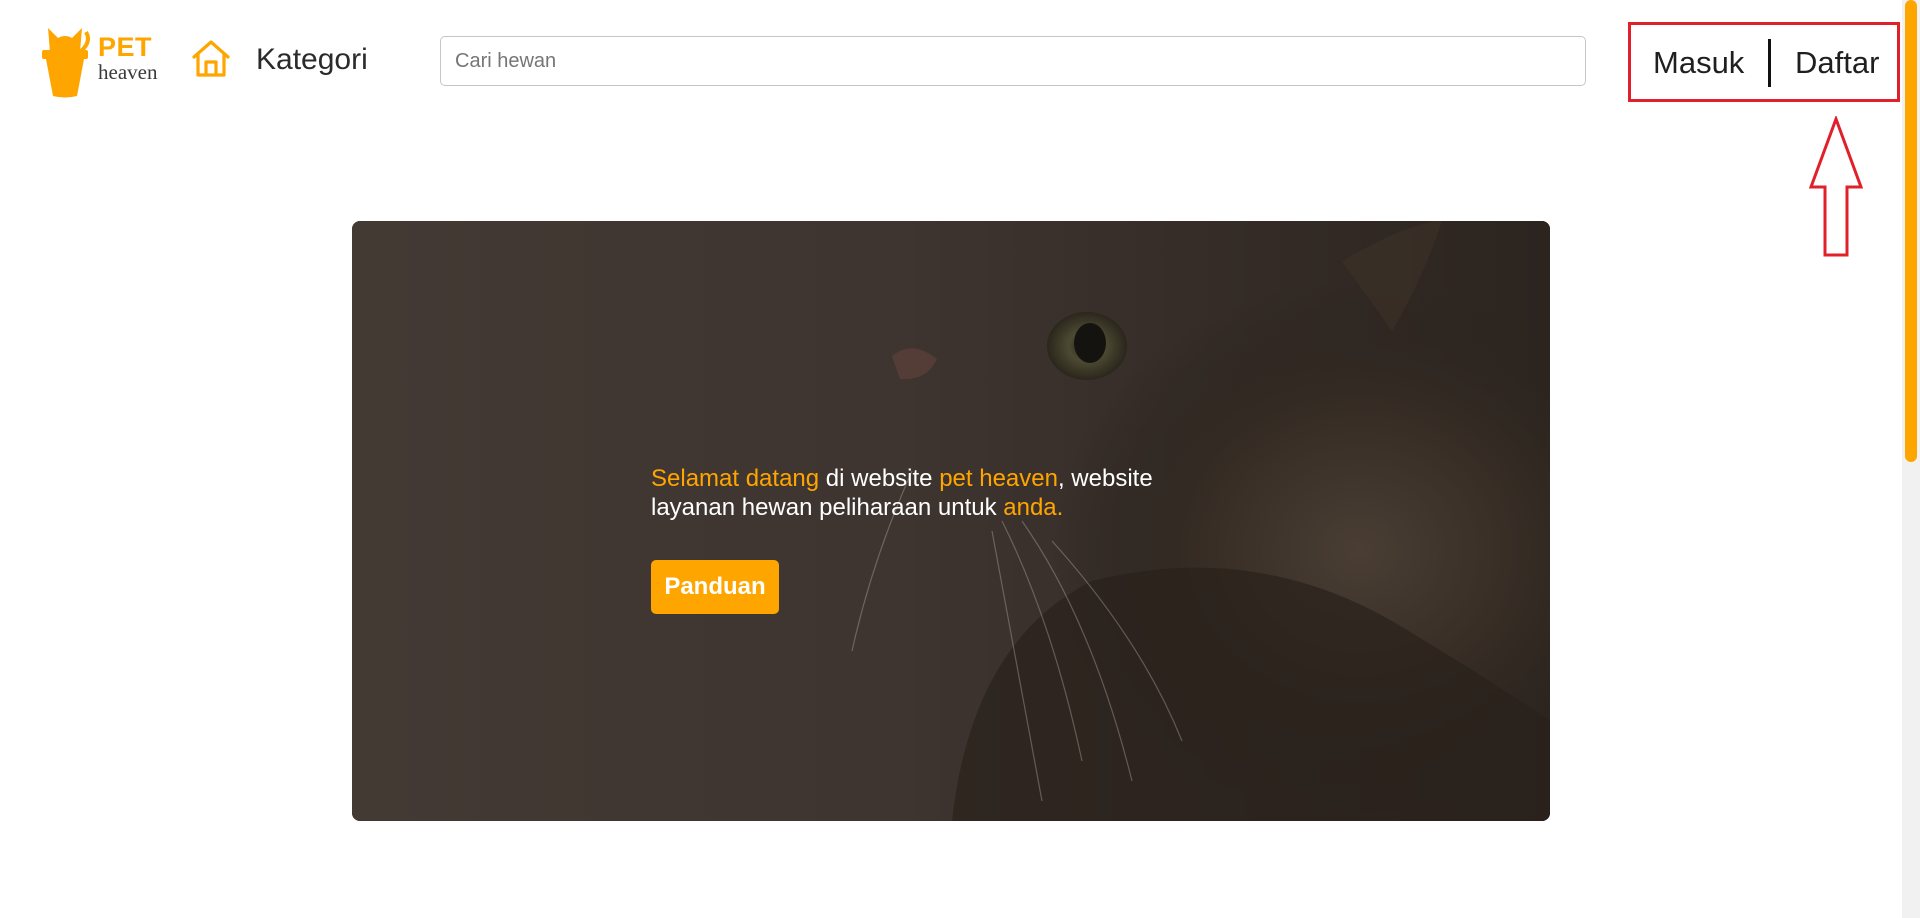 The image size is (1920, 918). What do you see at coordinates (1013, 61) in the screenshot?
I see `search-input` at bounding box center [1013, 61].